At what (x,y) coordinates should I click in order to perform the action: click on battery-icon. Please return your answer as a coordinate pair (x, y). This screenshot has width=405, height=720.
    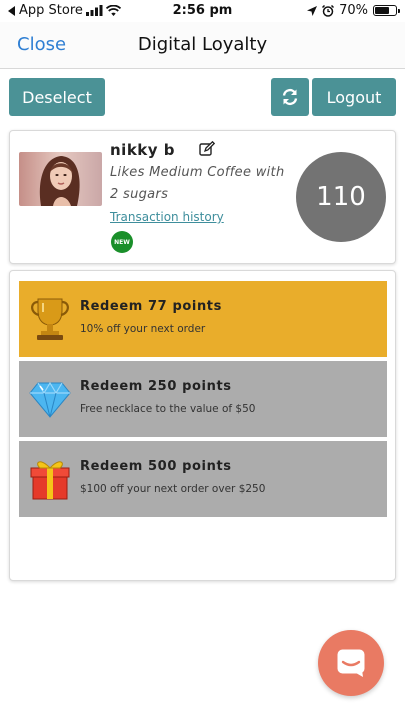
    Looking at the image, I should click on (386, 10).